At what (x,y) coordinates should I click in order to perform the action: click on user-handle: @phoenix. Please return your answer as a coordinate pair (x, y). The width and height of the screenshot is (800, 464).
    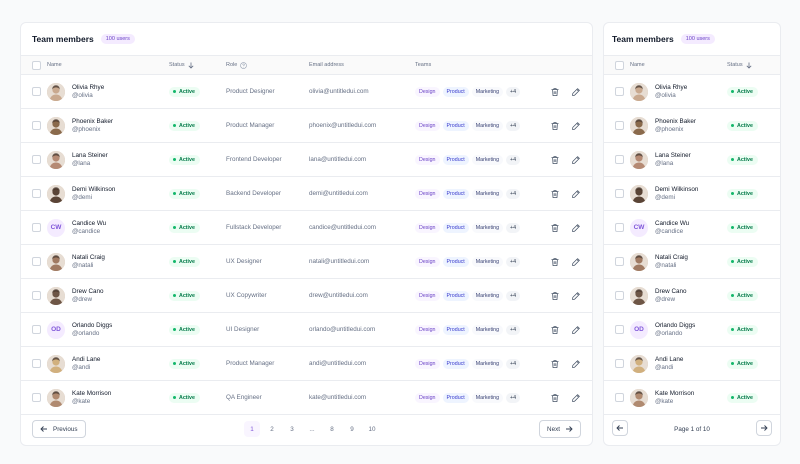
    Looking at the image, I should click on (86, 129).